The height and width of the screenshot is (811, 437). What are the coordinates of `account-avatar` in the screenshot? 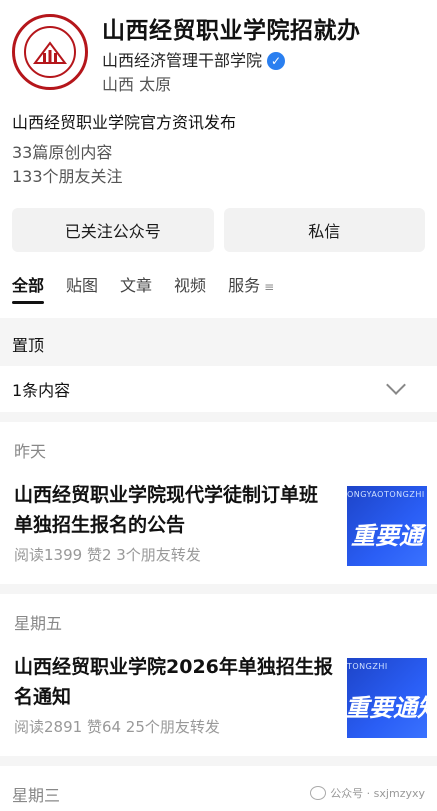 It's located at (50, 52).